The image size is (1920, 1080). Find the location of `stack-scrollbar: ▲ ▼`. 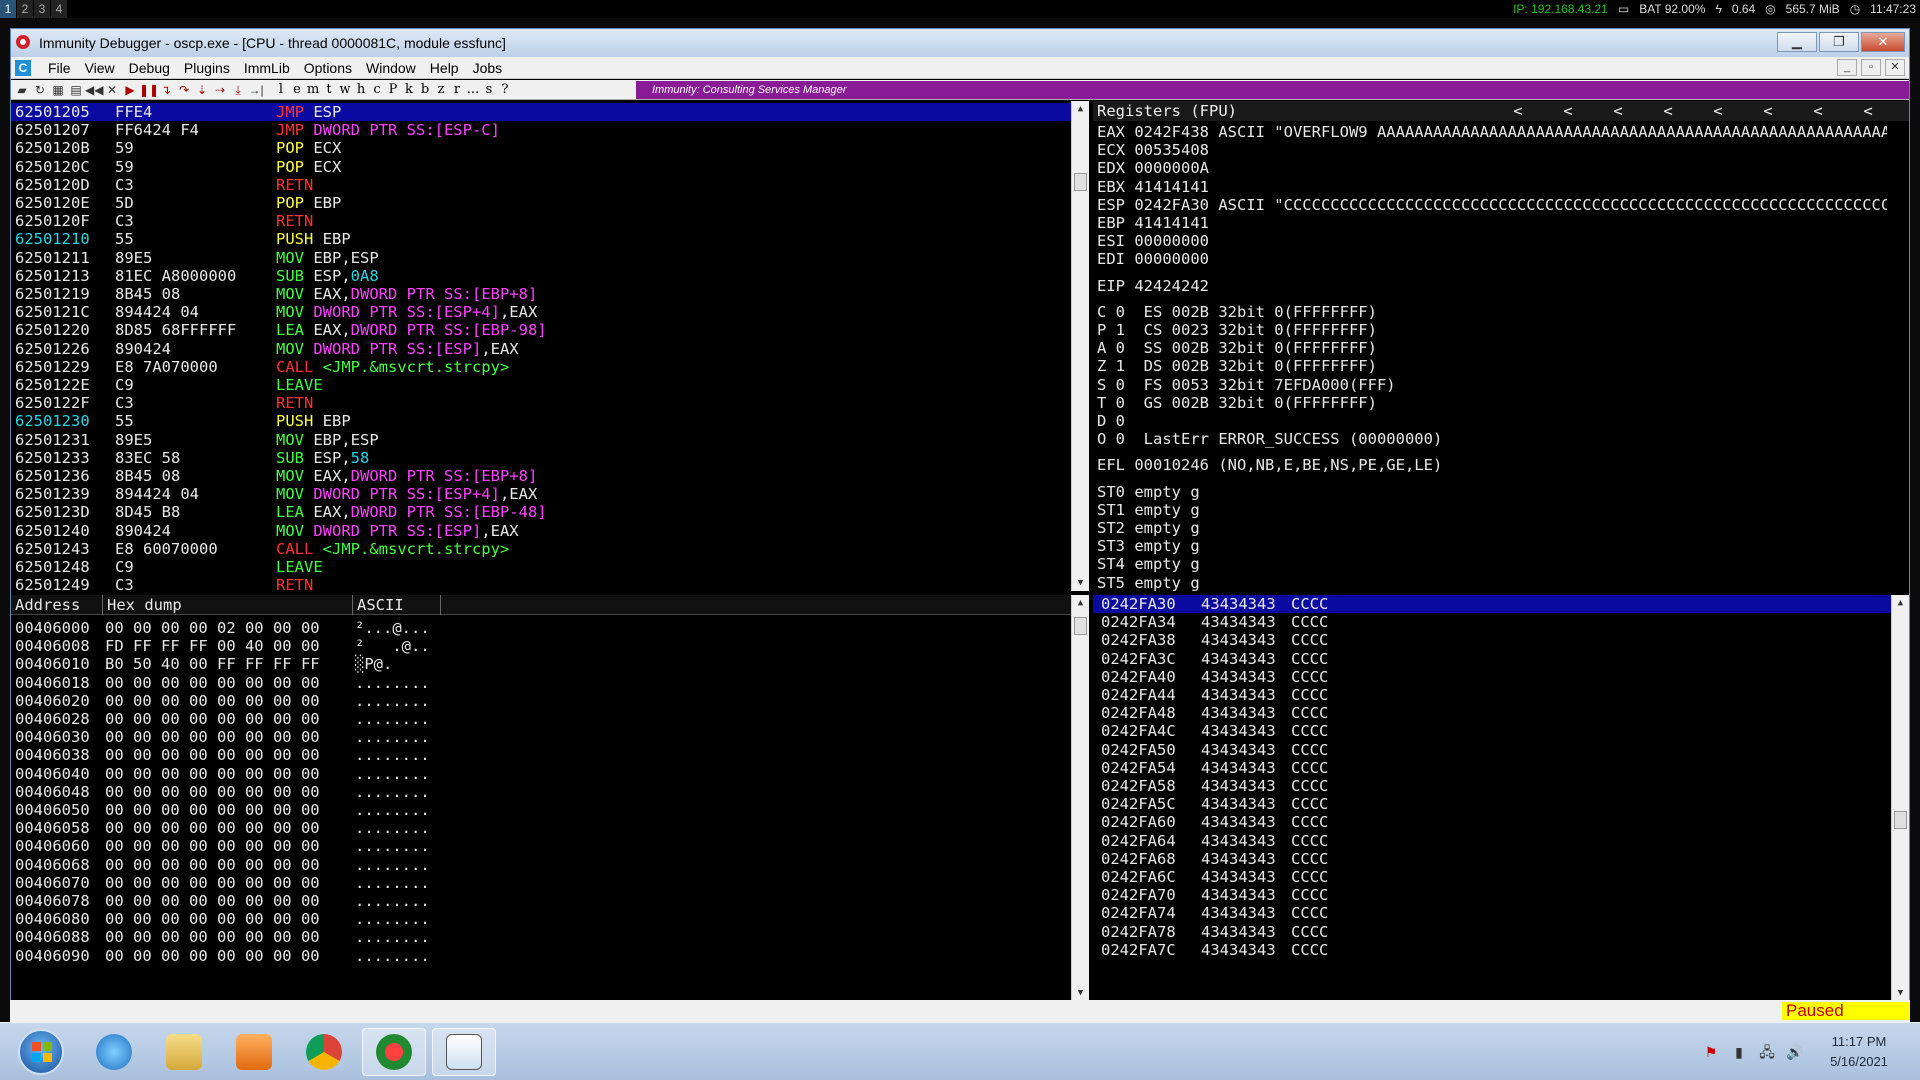

stack-scrollbar: ▲ ▼ is located at coordinates (1900, 798).